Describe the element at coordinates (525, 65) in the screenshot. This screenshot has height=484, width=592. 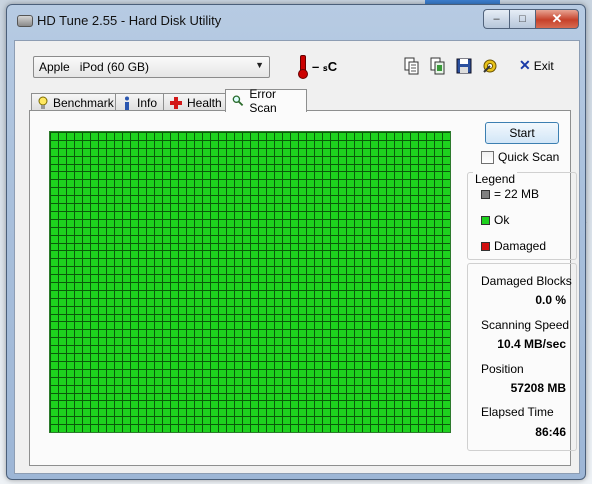
I see `exit-icon: ✕` at that location.